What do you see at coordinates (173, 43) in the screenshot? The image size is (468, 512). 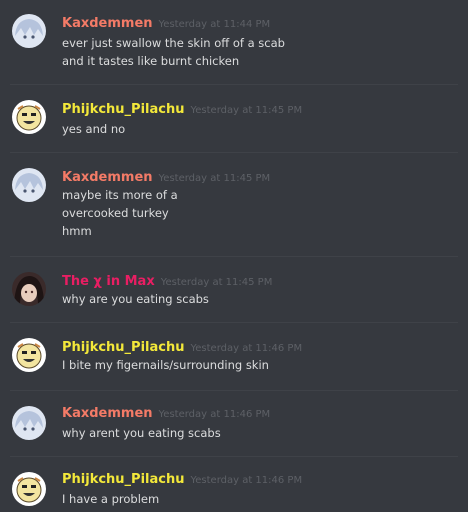 I see `message-text: ever just swallow the skin off of a scab` at bounding box center [173, 43].